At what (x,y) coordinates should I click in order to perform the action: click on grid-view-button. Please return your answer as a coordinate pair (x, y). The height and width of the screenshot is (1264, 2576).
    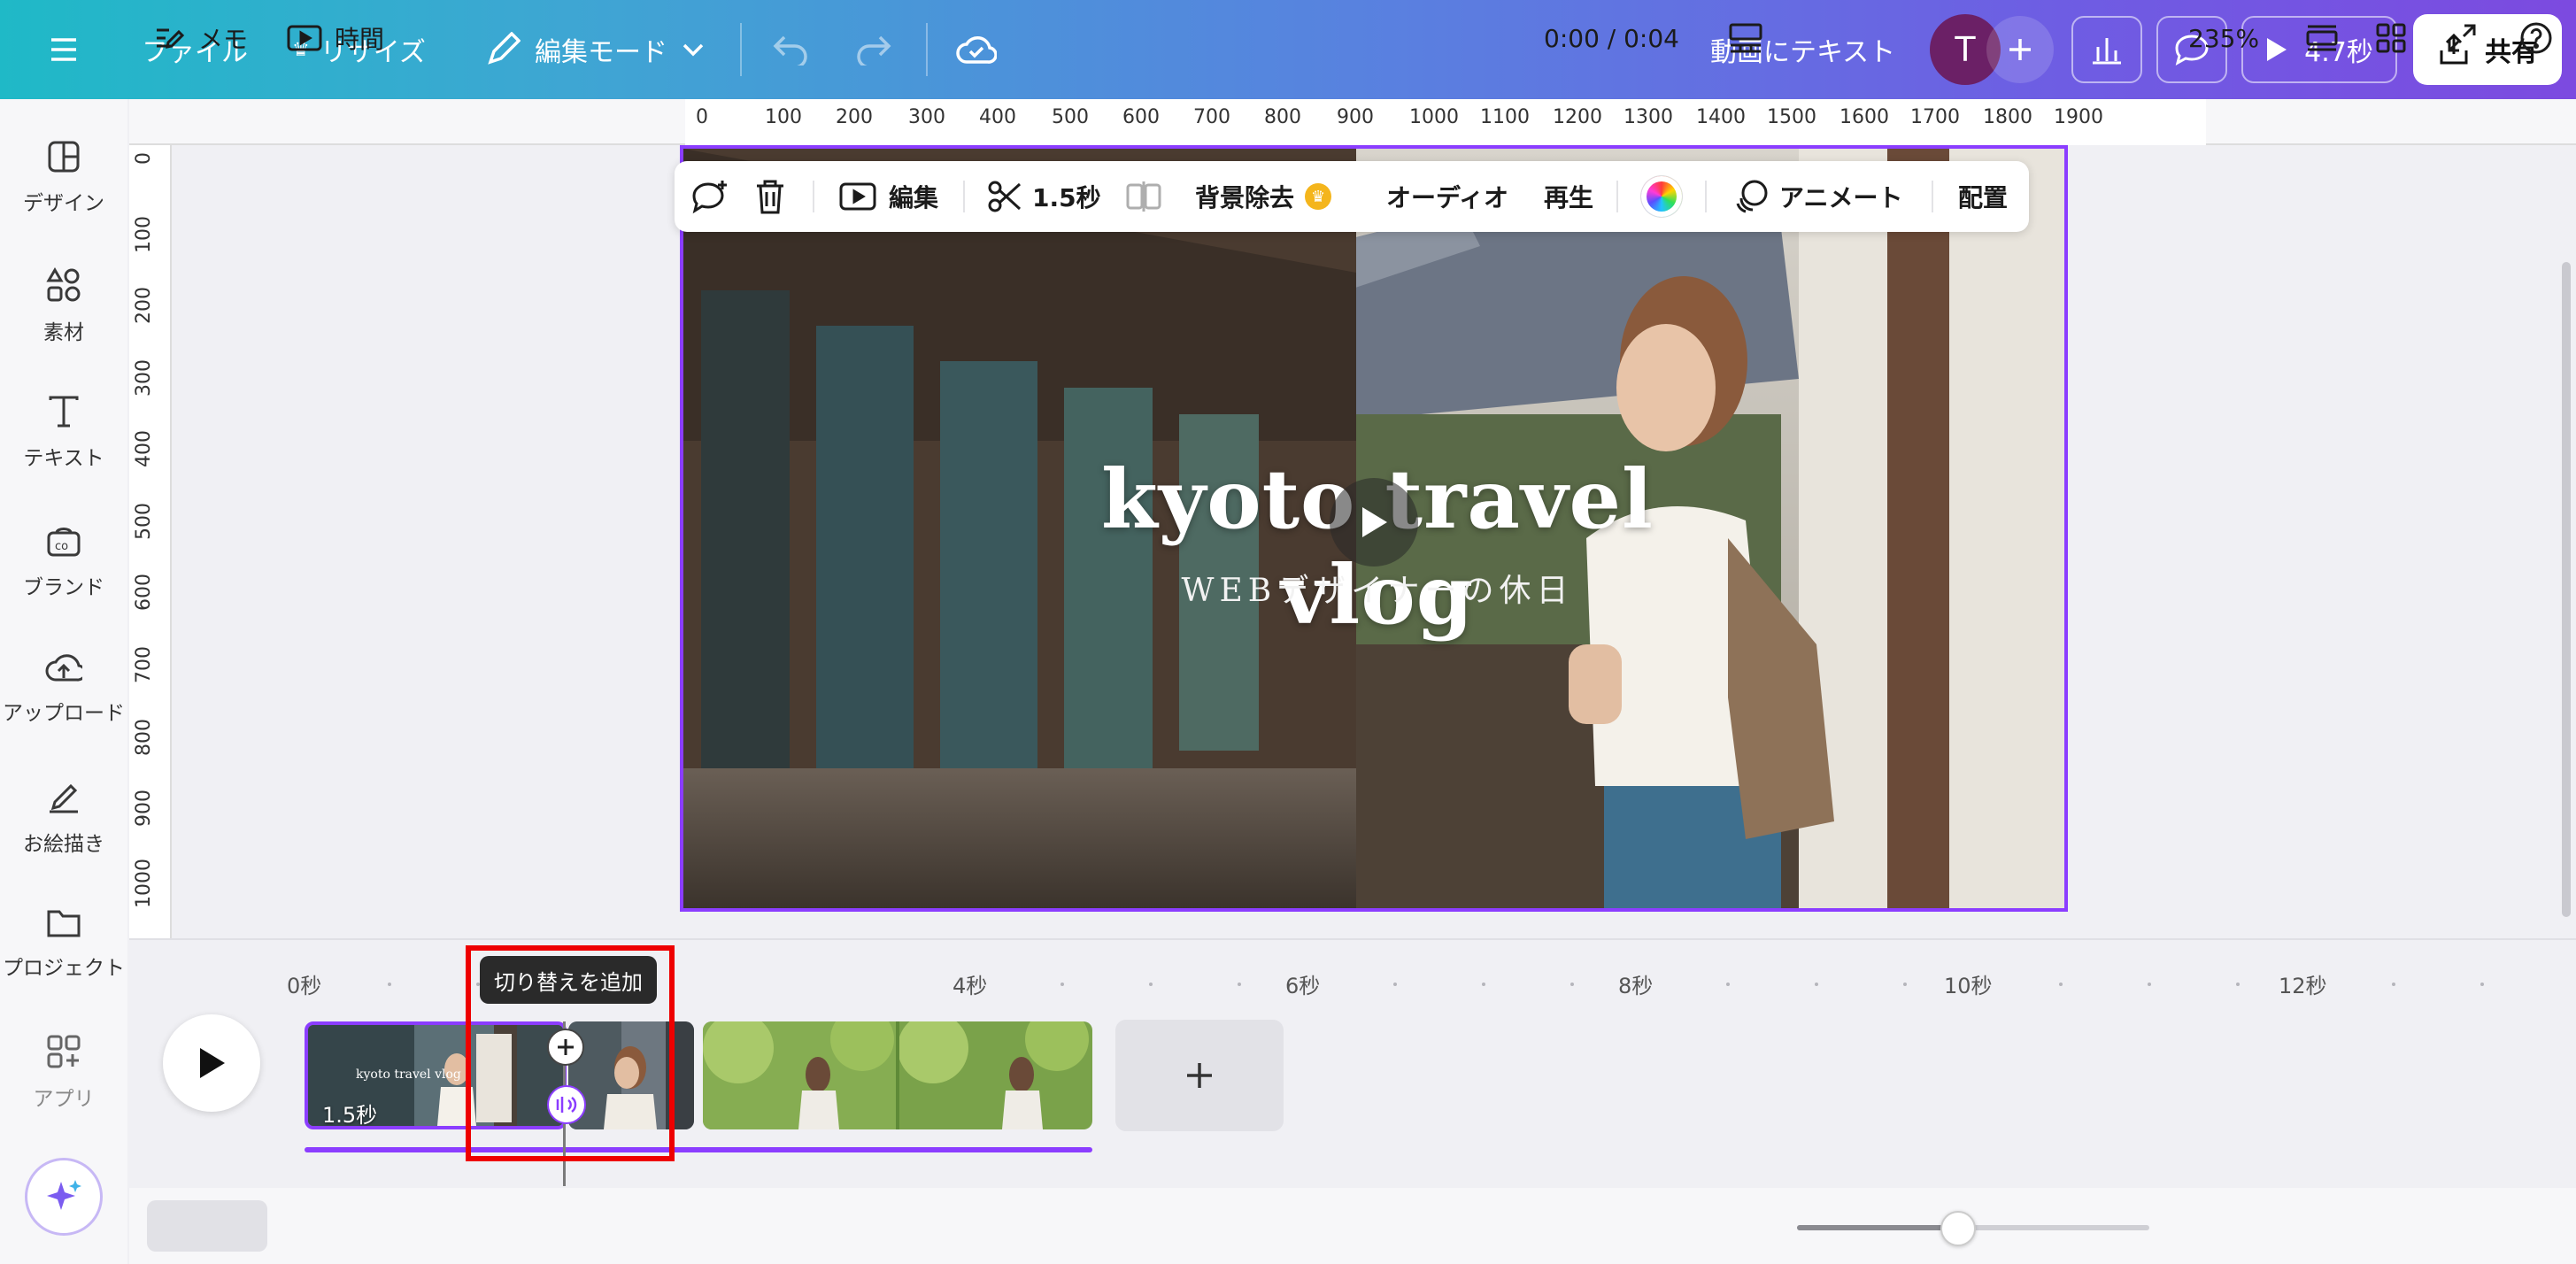
    Looking at the image, I should click on (2391, 38).